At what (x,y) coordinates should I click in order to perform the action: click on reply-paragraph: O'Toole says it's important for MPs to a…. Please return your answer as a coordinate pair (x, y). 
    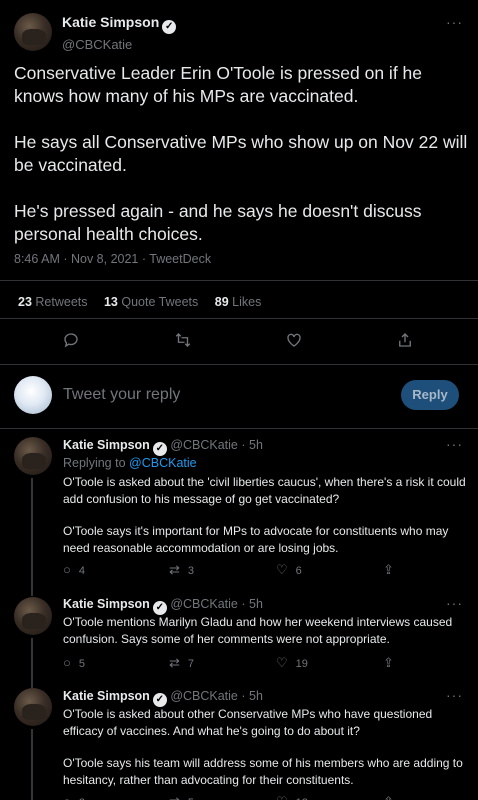
    Looking at the image, I should click on (256, 539).